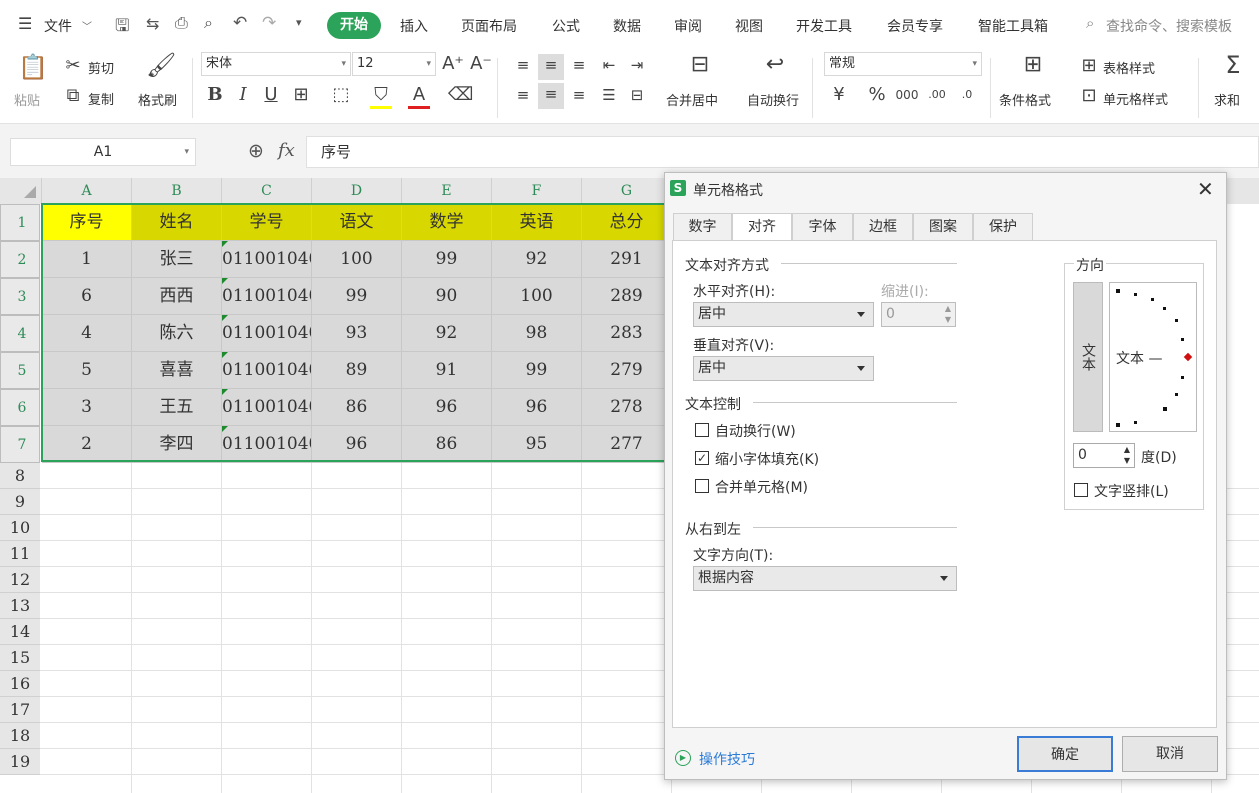 Image resolution: width=1259 pixels, height=793 pixels. Describe the element at coordinates (783, 368) in the screenshot. I see `v-align-select: 居中` at that location.